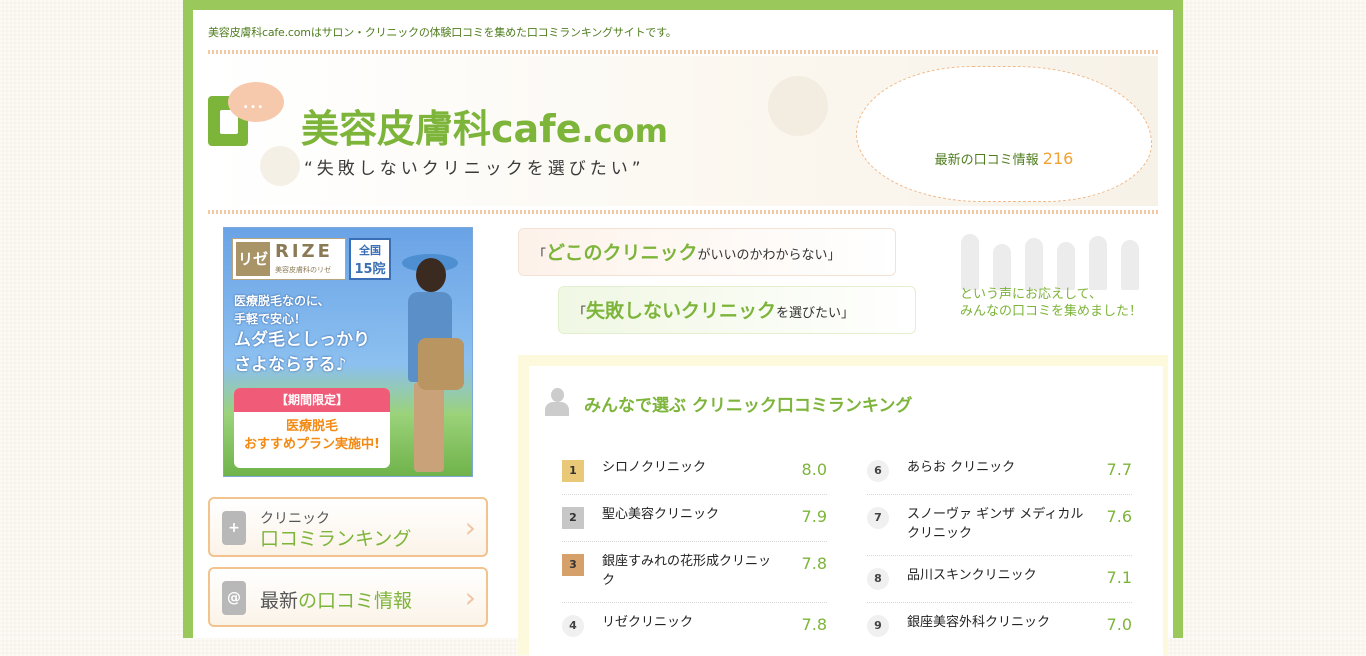 This screenshot has width=1366, height=656. What do you see at coordinates (234, 598) in the screenshot?
I see `notebook-icon: @` at bounding box center [234, 598].